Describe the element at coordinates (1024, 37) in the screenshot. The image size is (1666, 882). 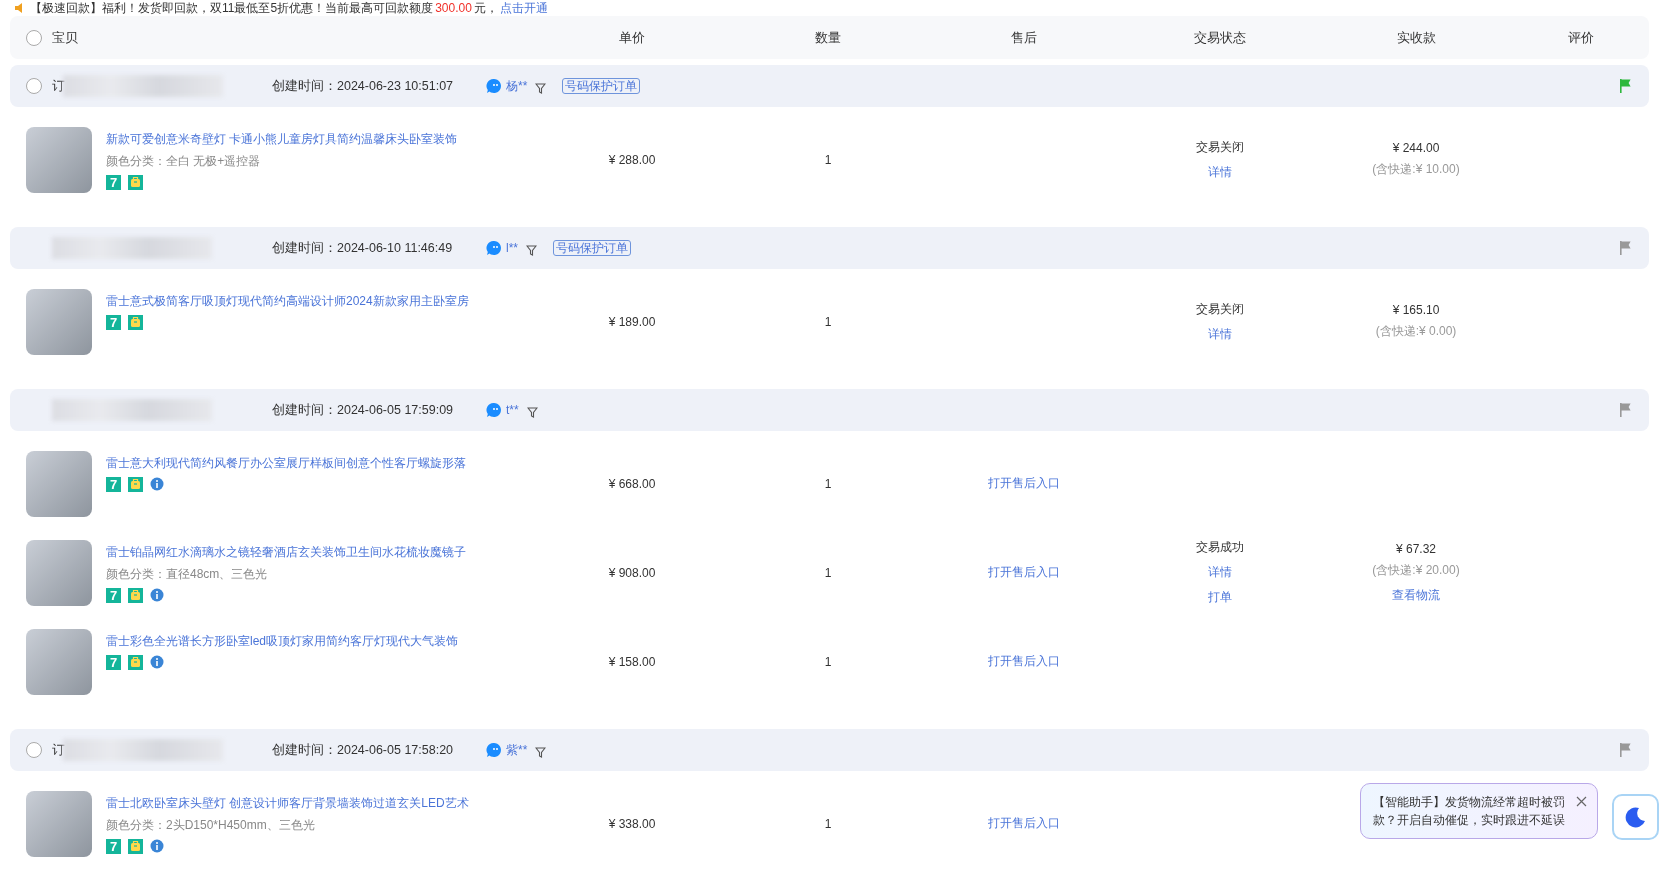
I see `column-header: 售后` at that location.